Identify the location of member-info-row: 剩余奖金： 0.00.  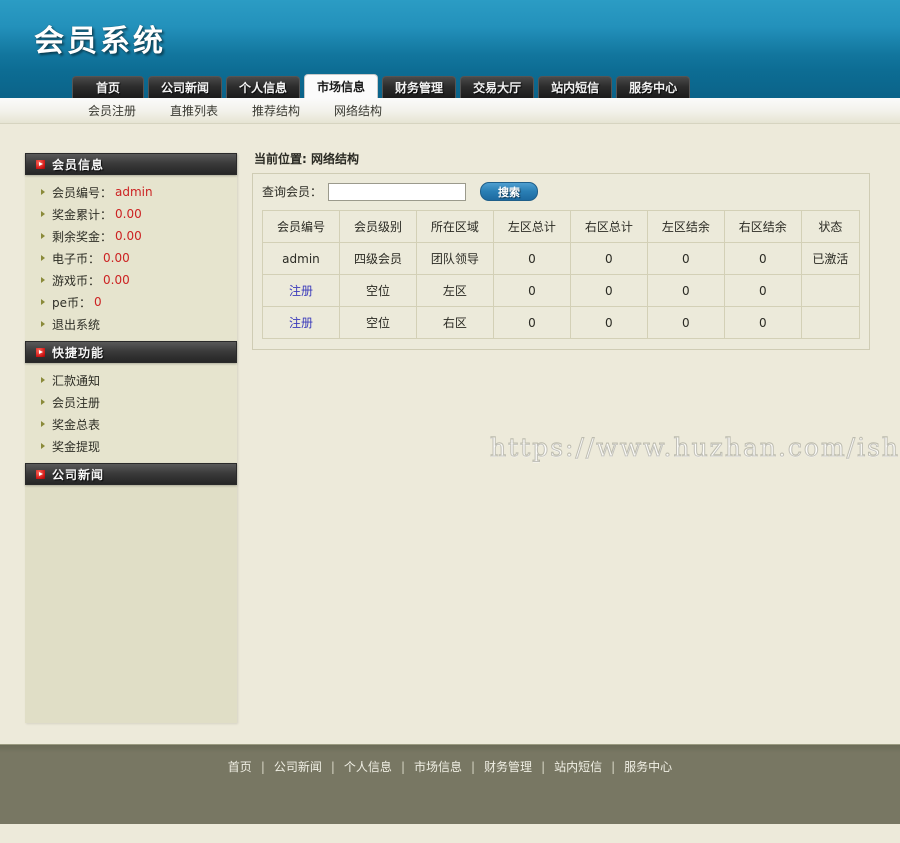
(131, 236).